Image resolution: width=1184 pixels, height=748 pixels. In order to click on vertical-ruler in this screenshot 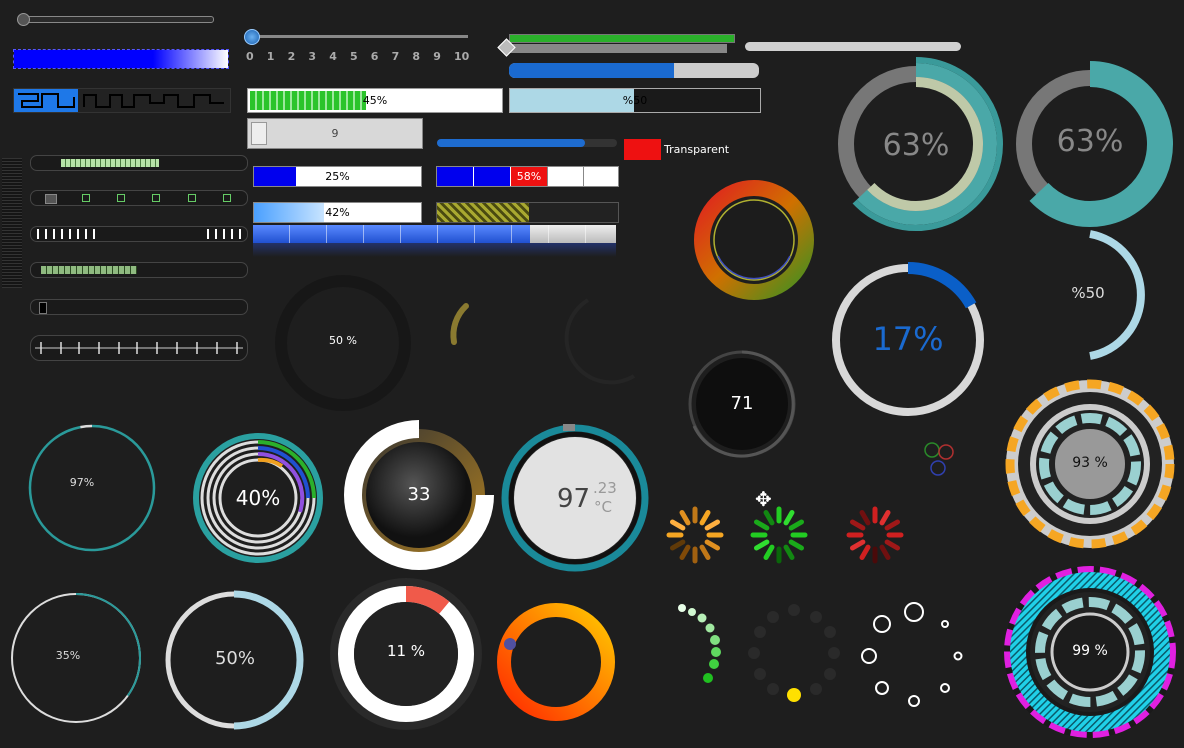, I will do `click(12, 223)`.